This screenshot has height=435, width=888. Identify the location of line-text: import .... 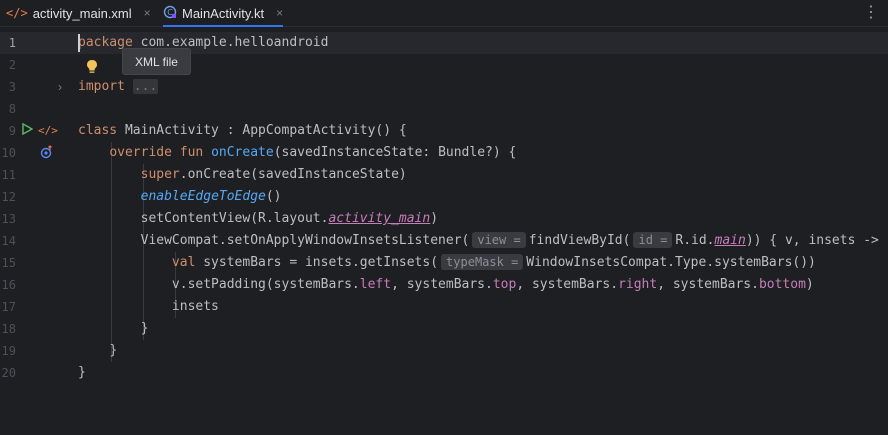
(118, 87).